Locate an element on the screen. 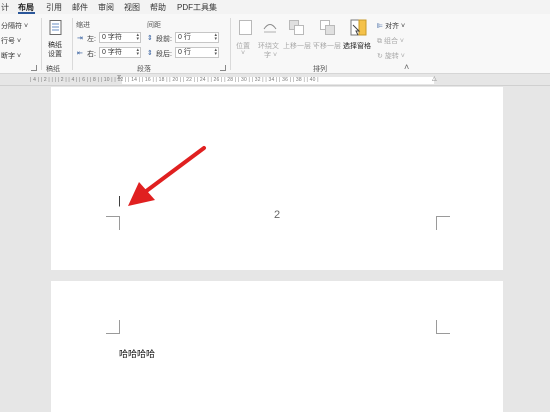 Image resolution: width=550 pixels, height=412 pixels. line-numbers-button: 行号 ˅ is located at coordinates (11, 41).